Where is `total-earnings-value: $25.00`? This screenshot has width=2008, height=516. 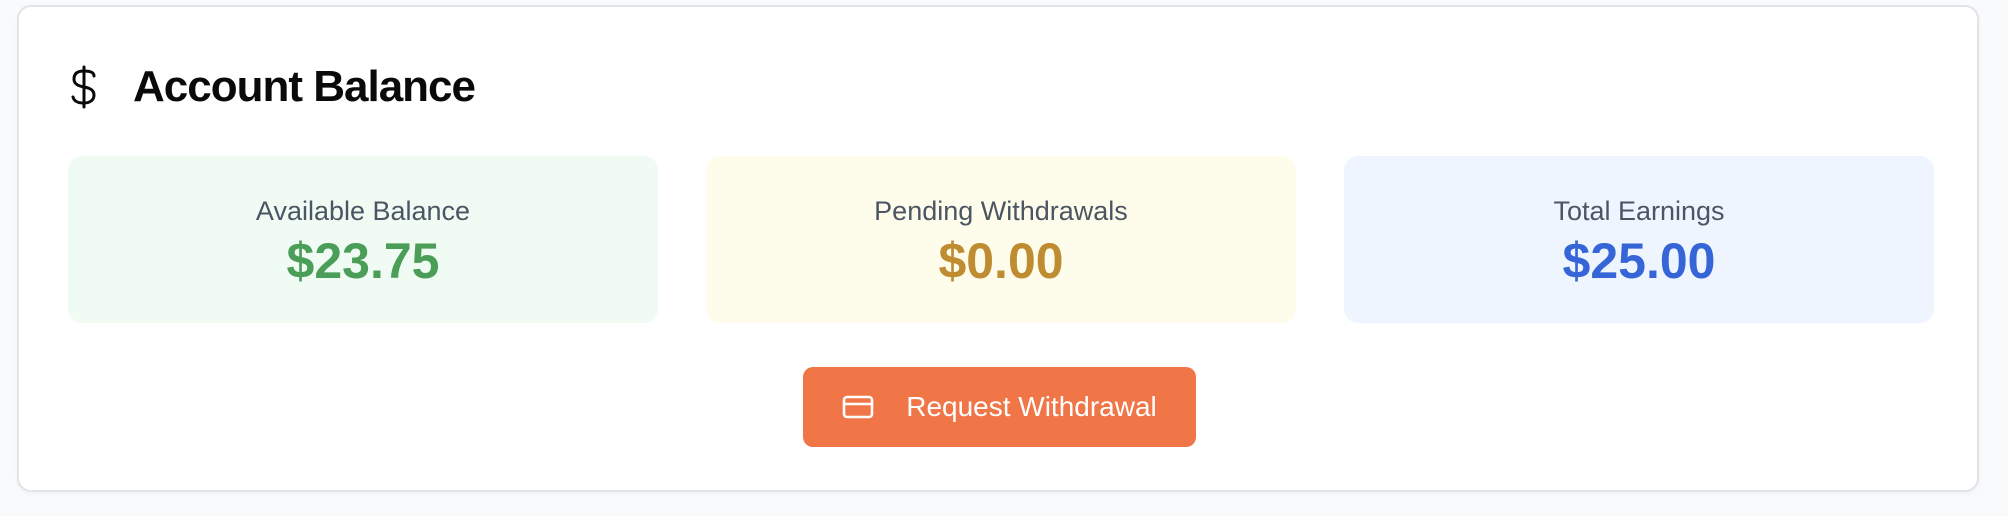
total-earnings-value: $25.00 is located at coordinates (1639, 261).